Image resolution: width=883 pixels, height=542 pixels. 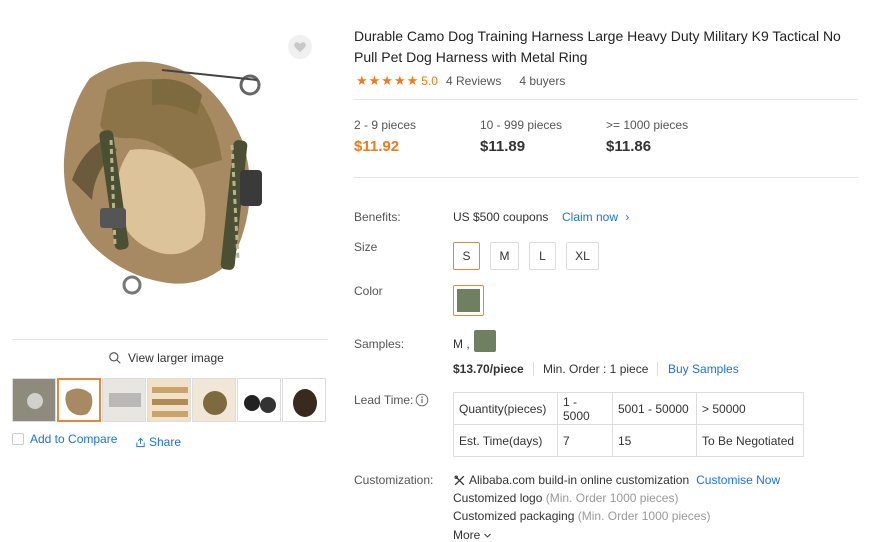 I want to click on customized-packaging-min: (Min. Order 1000 pieces), so click(x=644, y=516).